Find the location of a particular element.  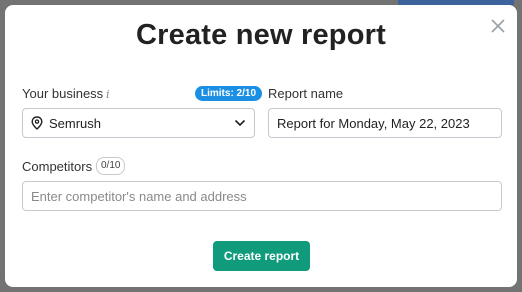

report-name-input is located at coordinates (385, 123).